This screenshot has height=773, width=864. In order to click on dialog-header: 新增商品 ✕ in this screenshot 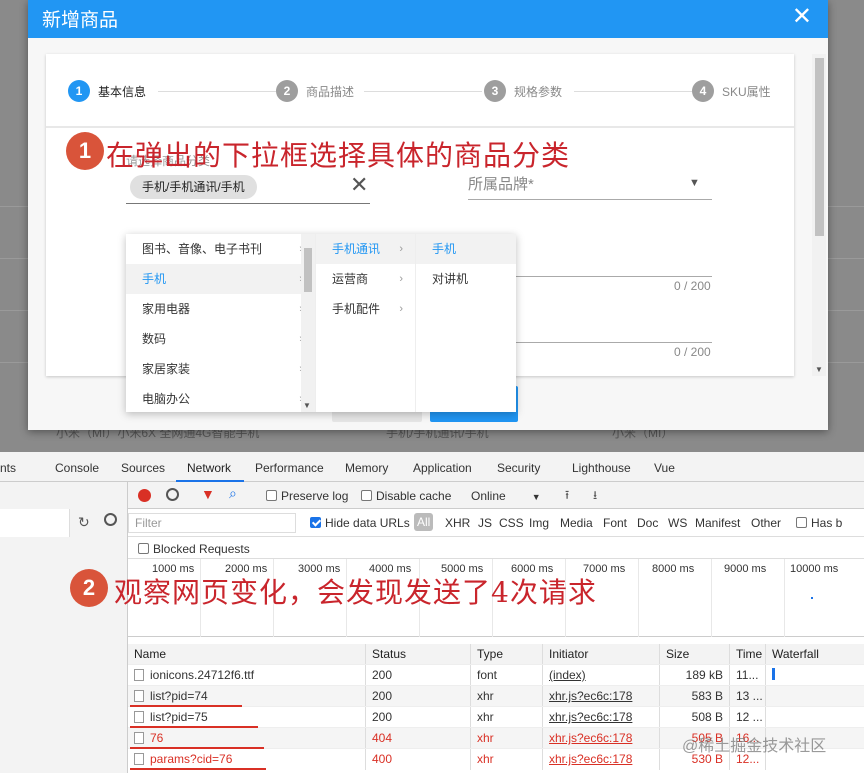, I will do `click(428, 19)`.